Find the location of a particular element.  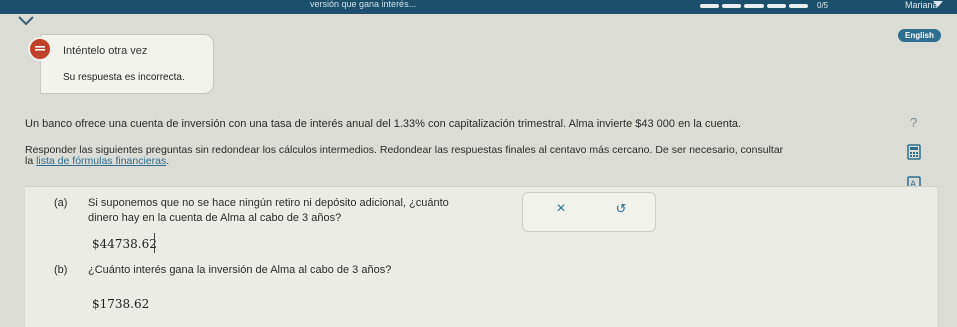

part-a-answer: $44738.62 is located at coordinates (124, 244).